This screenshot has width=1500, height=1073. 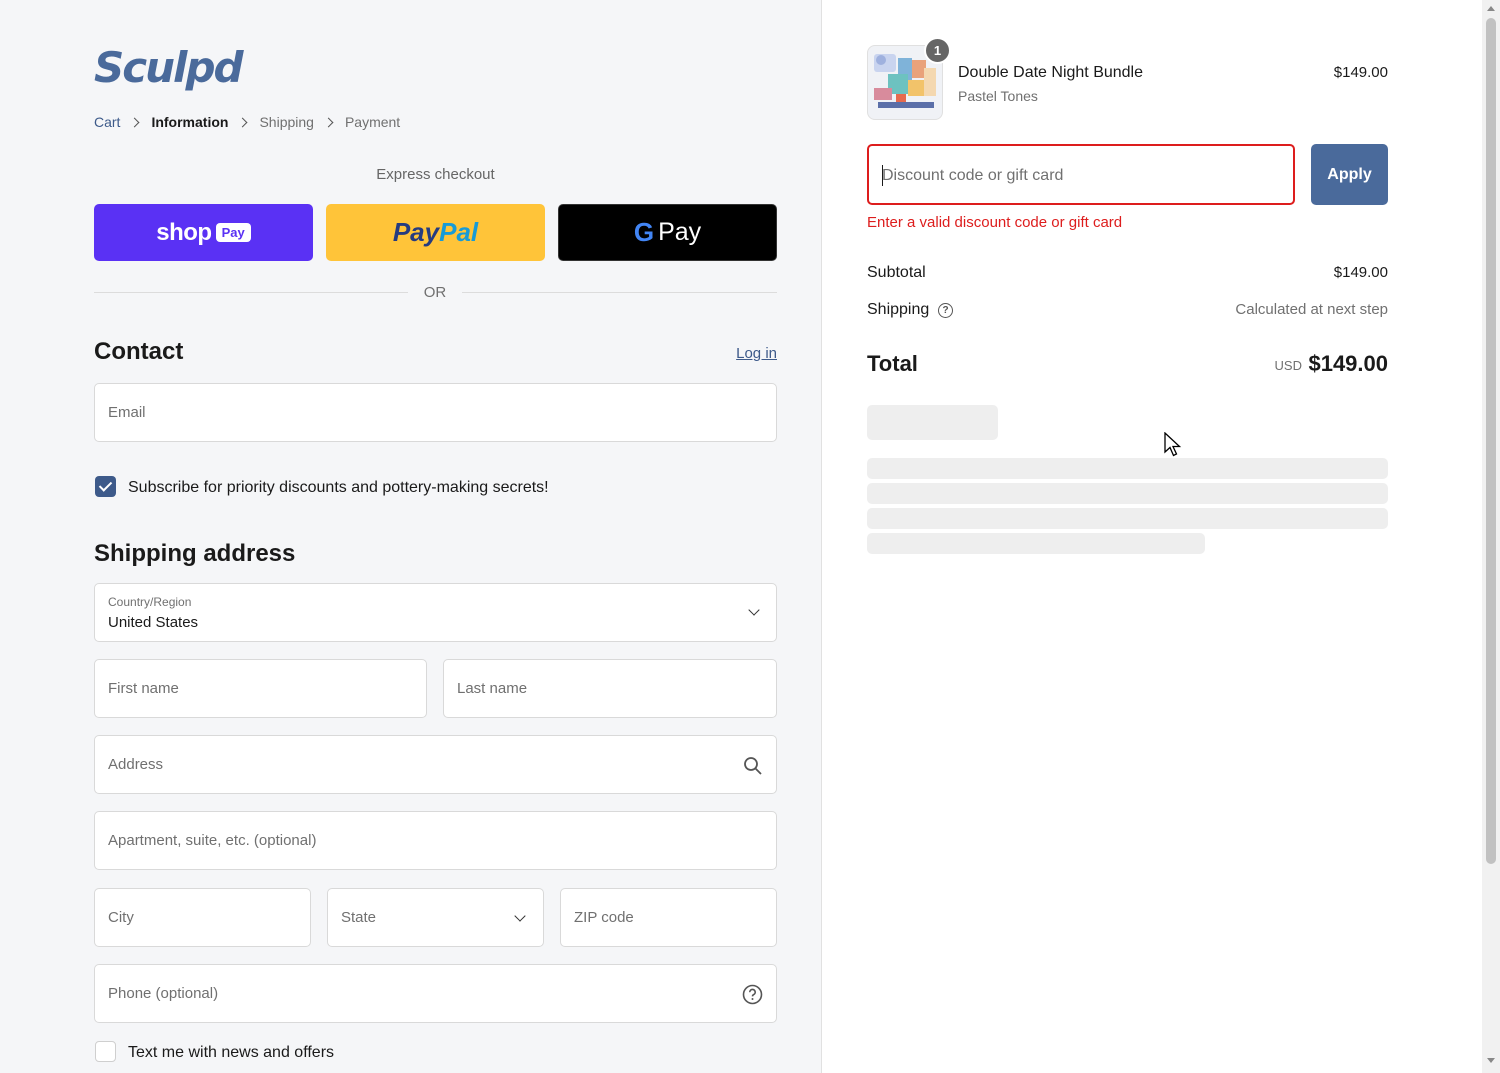 I want to click on breadcrumb: Cart Information Shipping Payment, so click(x=247, y=122).